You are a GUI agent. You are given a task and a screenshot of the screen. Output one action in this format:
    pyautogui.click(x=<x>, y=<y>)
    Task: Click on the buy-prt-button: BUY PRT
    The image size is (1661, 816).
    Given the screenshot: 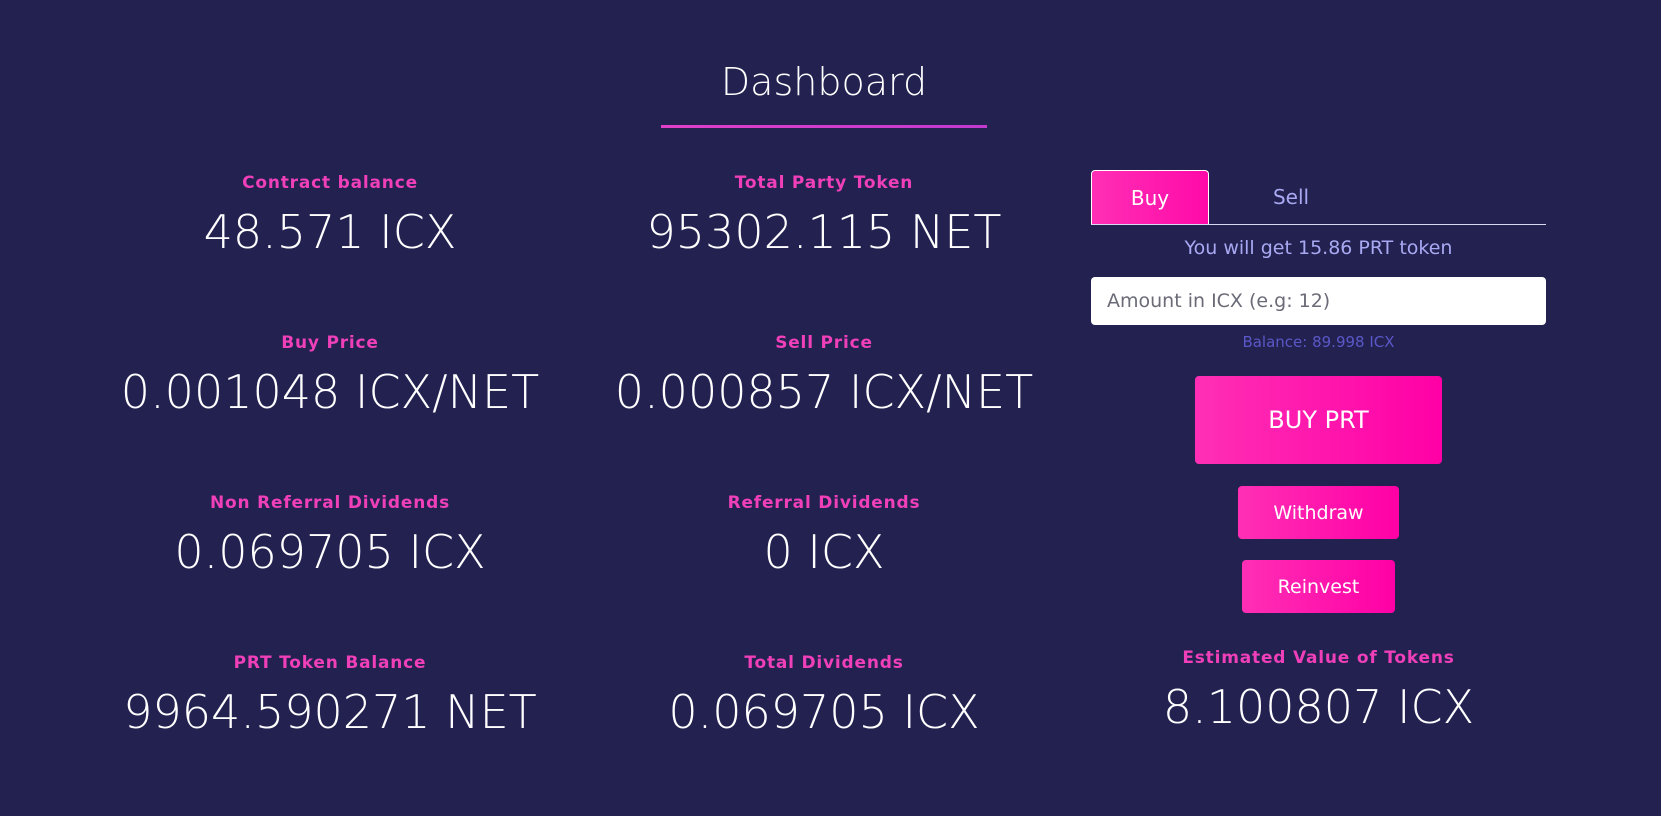 What is the action you would take?
    pyautogui.click(x=1318, y=420)
    